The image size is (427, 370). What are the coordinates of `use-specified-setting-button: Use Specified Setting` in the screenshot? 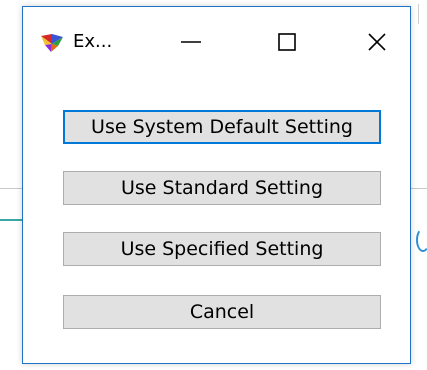 It's located at (222, 249).